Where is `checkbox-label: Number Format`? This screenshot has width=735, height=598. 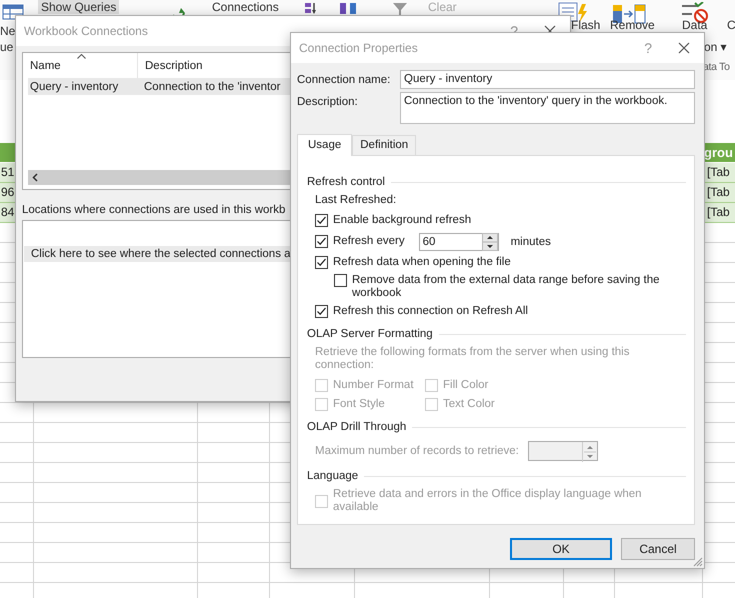 checkbox-label: Number Format is located at coordinates (373, 385).